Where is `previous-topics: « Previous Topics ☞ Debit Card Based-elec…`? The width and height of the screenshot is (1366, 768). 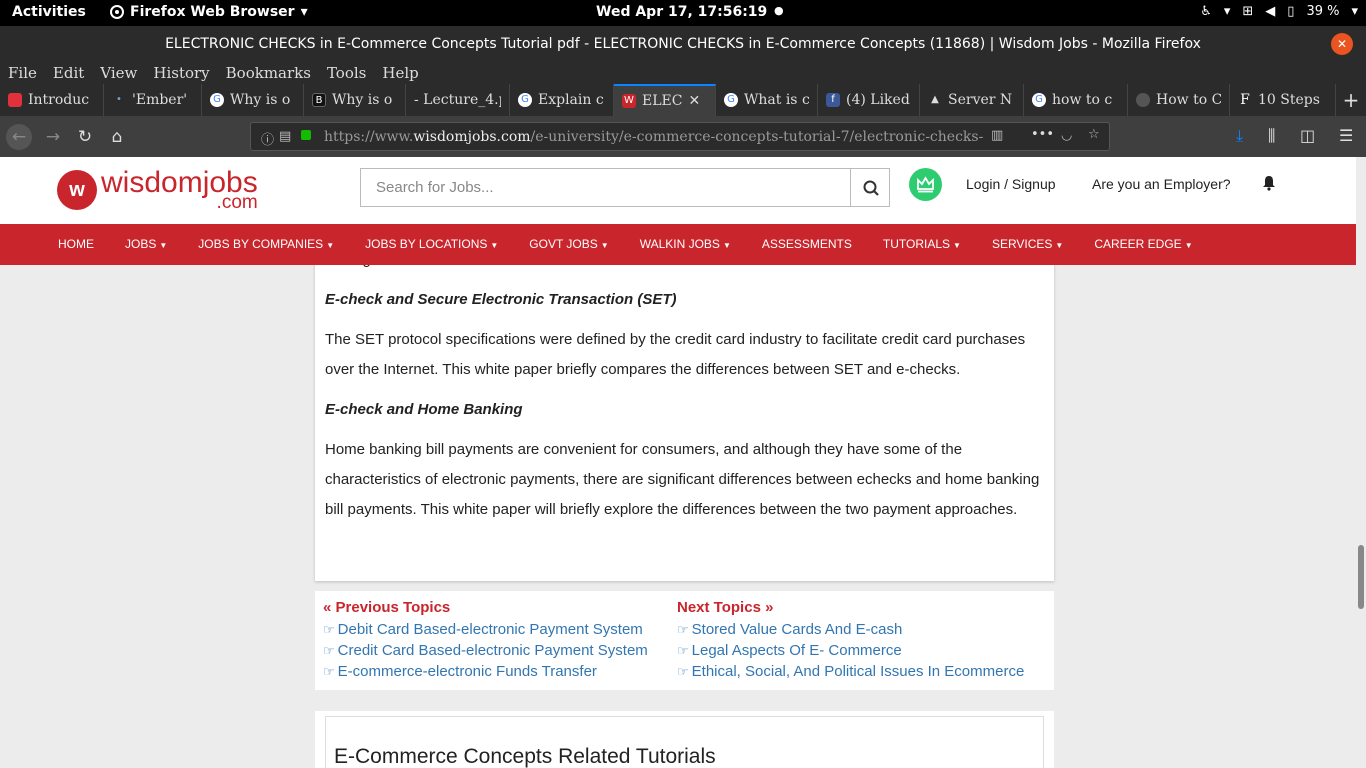 previous-topics: « Previous Topics ☞ Debit Card Based-elec… is located at coordinates (485, 640).